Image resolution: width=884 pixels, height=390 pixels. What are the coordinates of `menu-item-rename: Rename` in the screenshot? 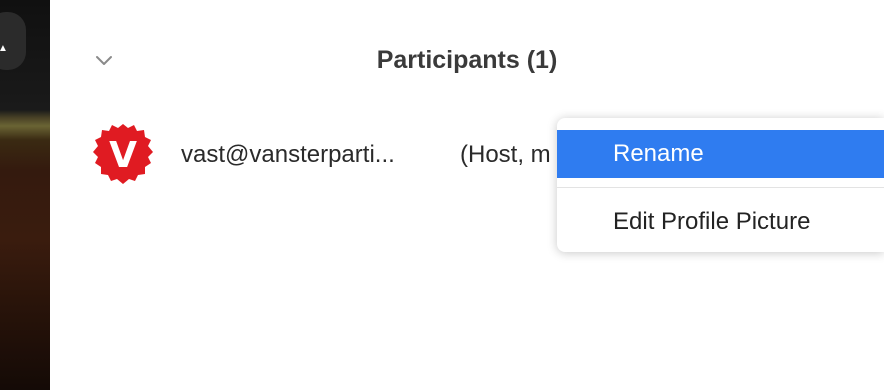 It's located at (720, 154).